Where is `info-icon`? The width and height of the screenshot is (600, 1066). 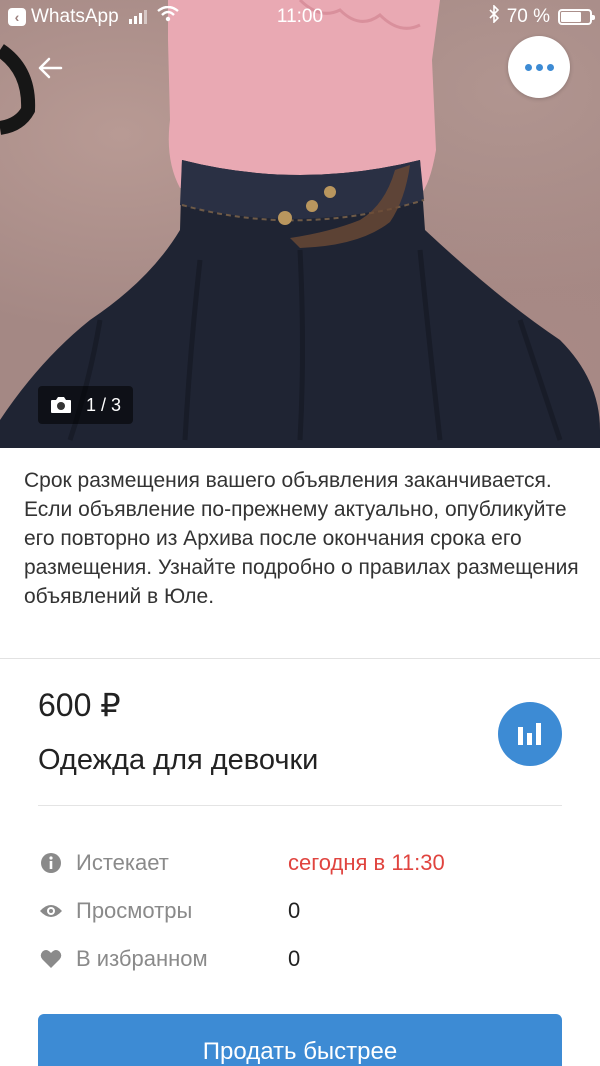 info-icon is located at coordinates (51, 863).